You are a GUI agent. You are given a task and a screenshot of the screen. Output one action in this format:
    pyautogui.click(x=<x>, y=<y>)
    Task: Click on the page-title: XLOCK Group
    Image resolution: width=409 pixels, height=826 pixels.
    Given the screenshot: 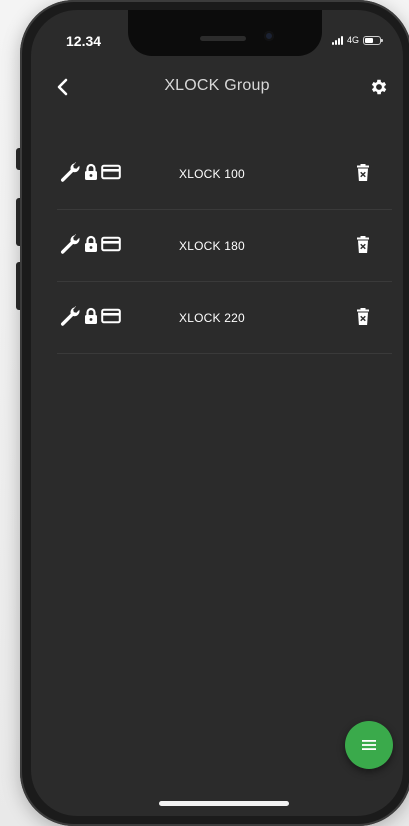 What is the action you would take?
    pyautogui.click(x=217, y=85)
    